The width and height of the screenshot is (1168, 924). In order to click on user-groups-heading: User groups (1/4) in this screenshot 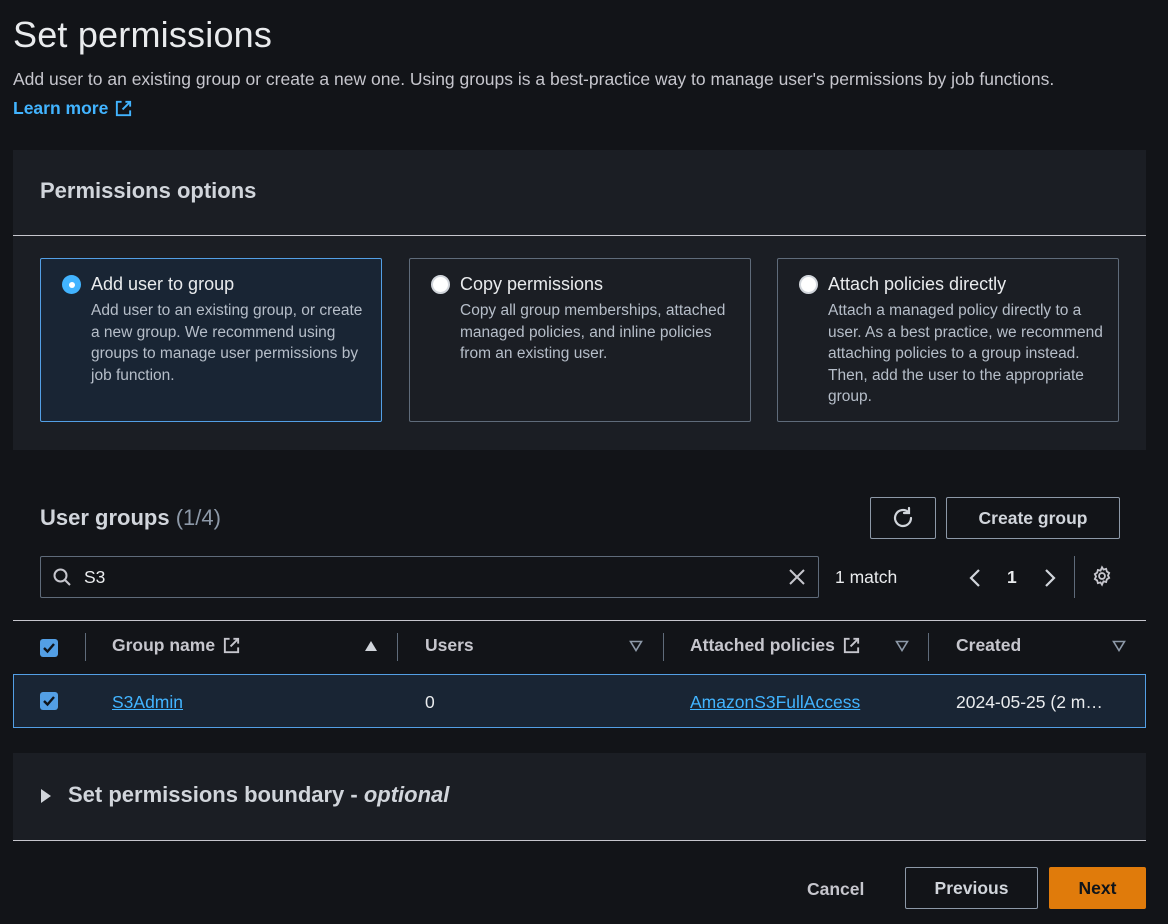, I will do `click(130, 518)`.